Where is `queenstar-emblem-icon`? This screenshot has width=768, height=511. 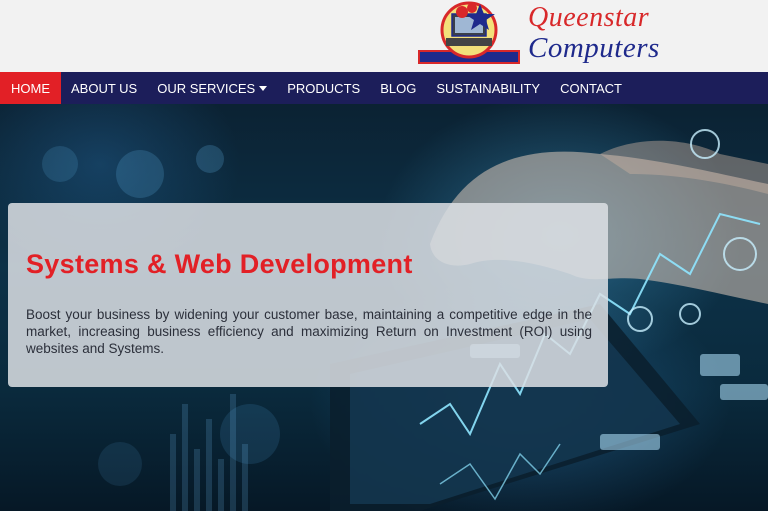 queenstar-emblem-icon is located at coordinates (469, 32).